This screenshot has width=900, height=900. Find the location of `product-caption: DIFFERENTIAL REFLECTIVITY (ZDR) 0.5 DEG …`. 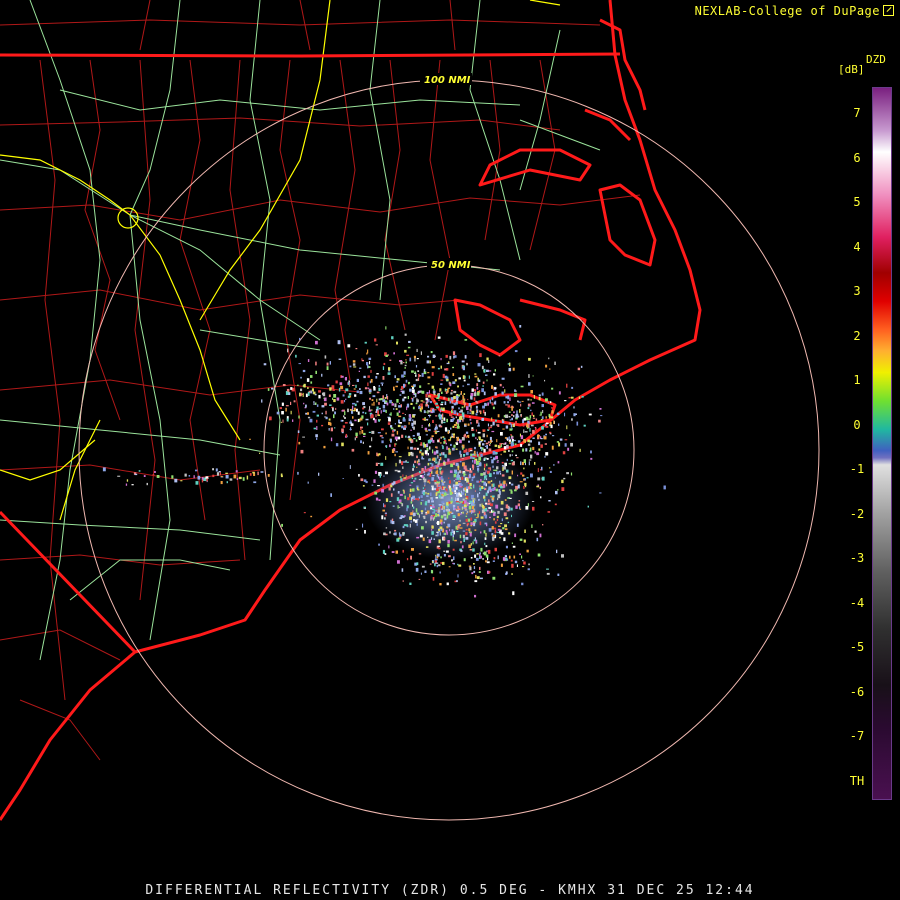

product-caption: DIFFERENTIAL REFLECTIVITY (ZDR) 0.5 DEG … is located at coordinates (450, 890).